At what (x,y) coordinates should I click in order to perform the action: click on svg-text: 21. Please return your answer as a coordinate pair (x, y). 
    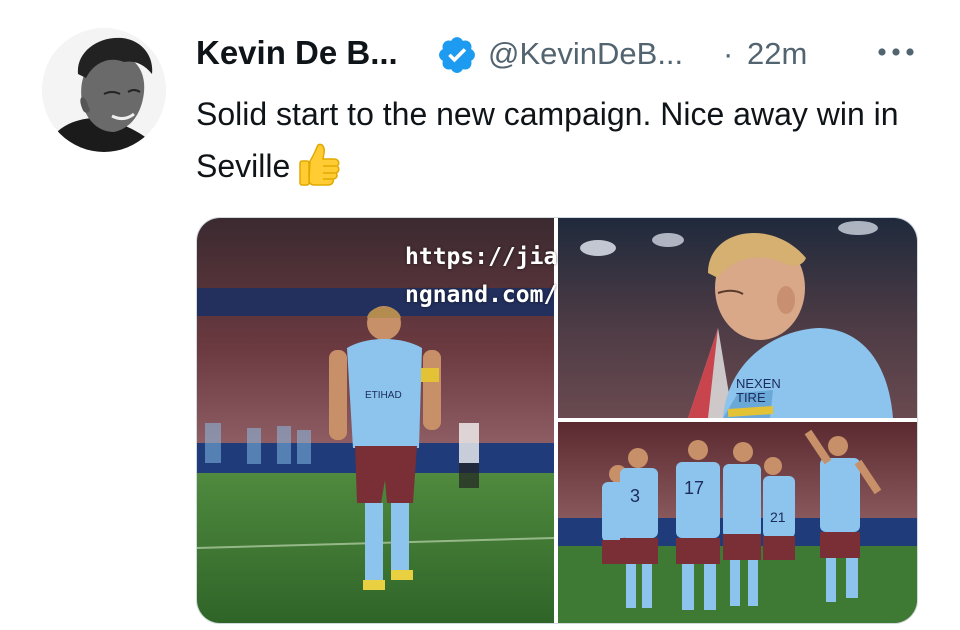
    Looking at the image, I should click on (778, 517).